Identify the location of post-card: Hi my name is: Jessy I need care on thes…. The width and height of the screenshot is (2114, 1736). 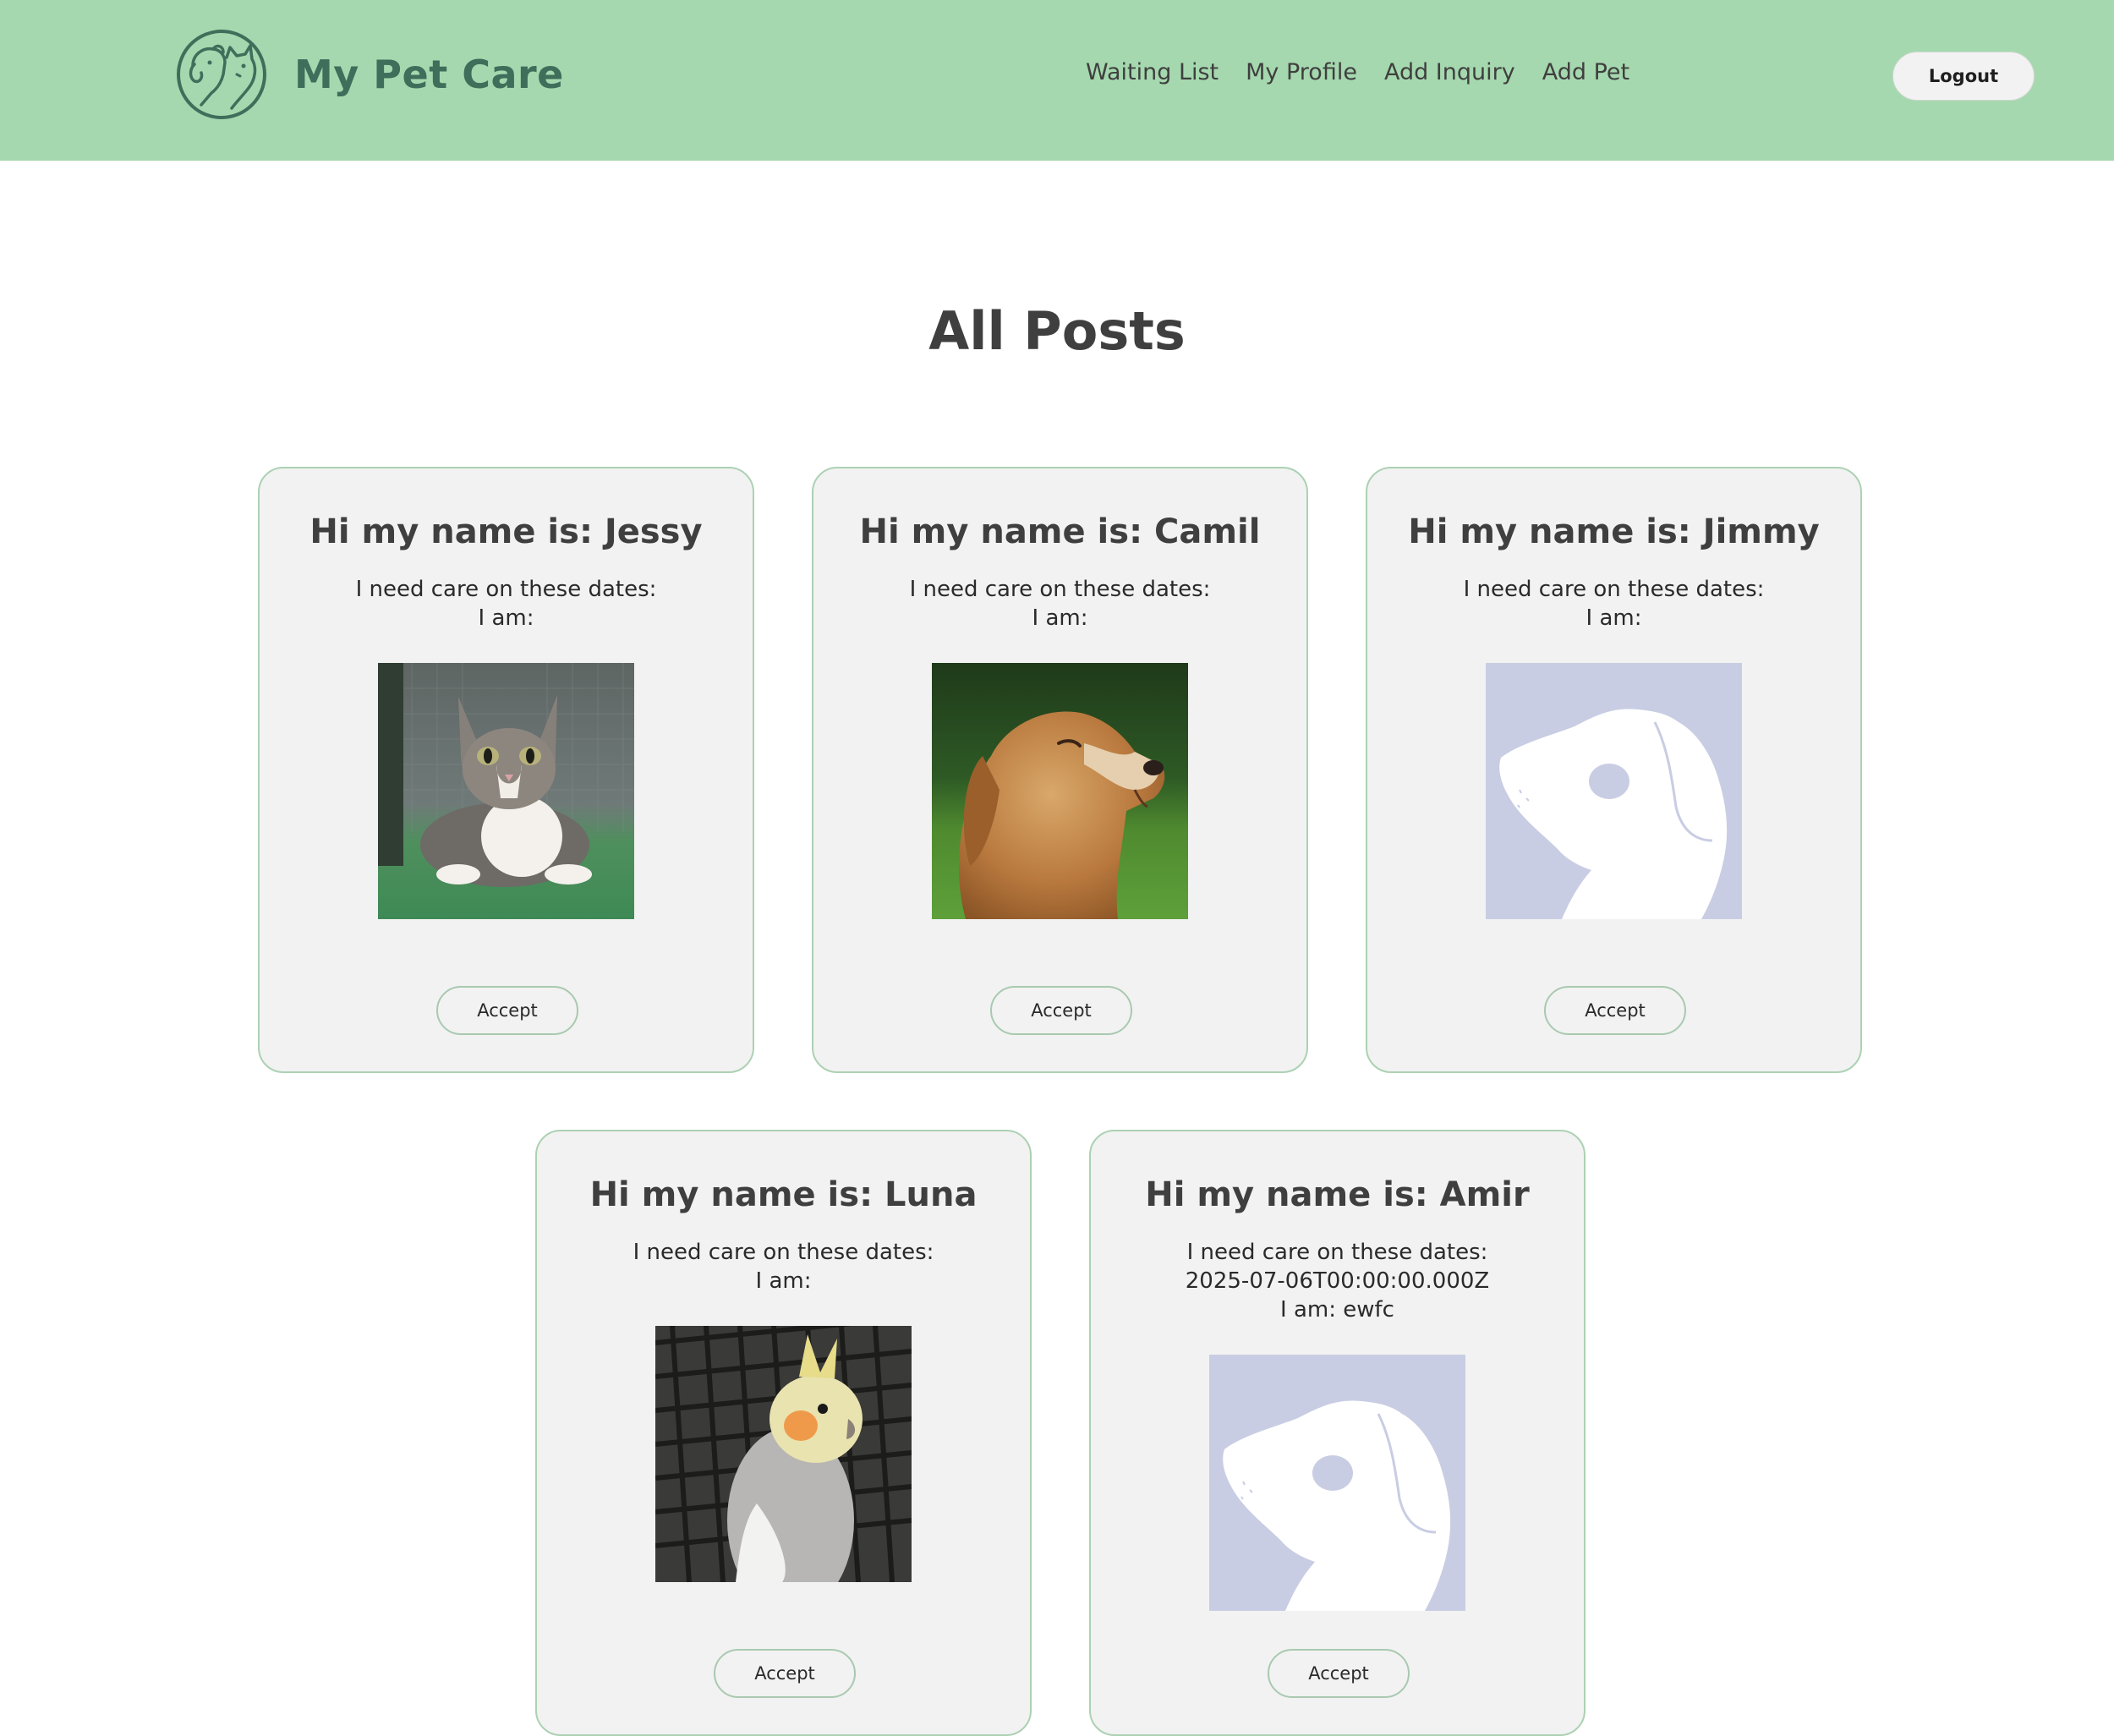
(506, 770).